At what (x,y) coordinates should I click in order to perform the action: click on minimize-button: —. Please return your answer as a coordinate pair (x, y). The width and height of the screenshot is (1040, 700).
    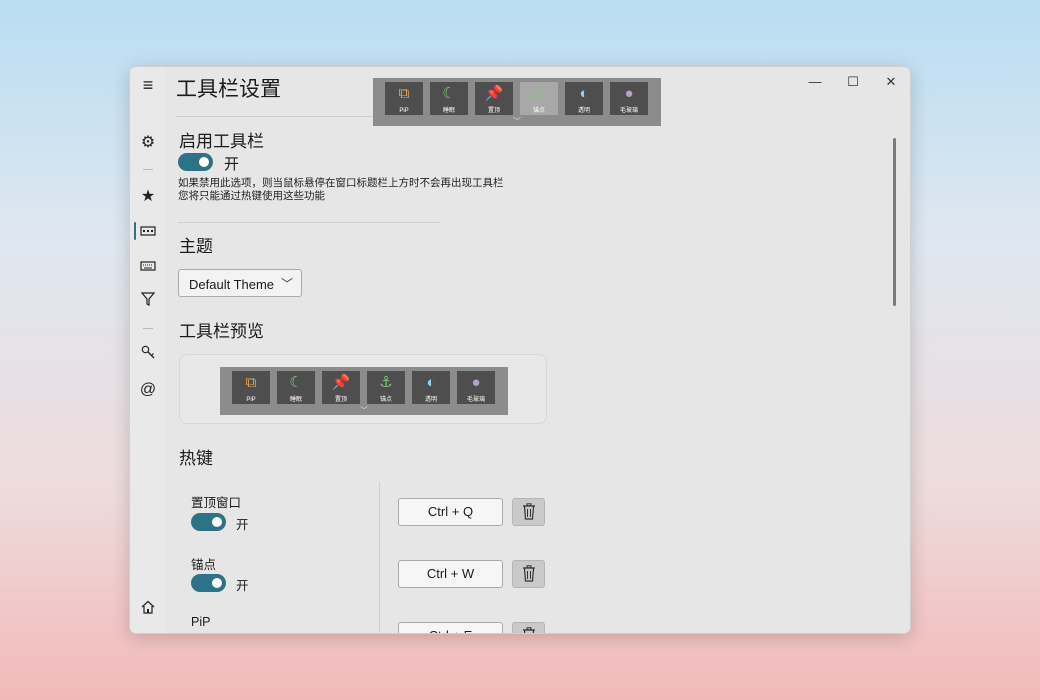
    Looking at the image, I should click on (815, 82).